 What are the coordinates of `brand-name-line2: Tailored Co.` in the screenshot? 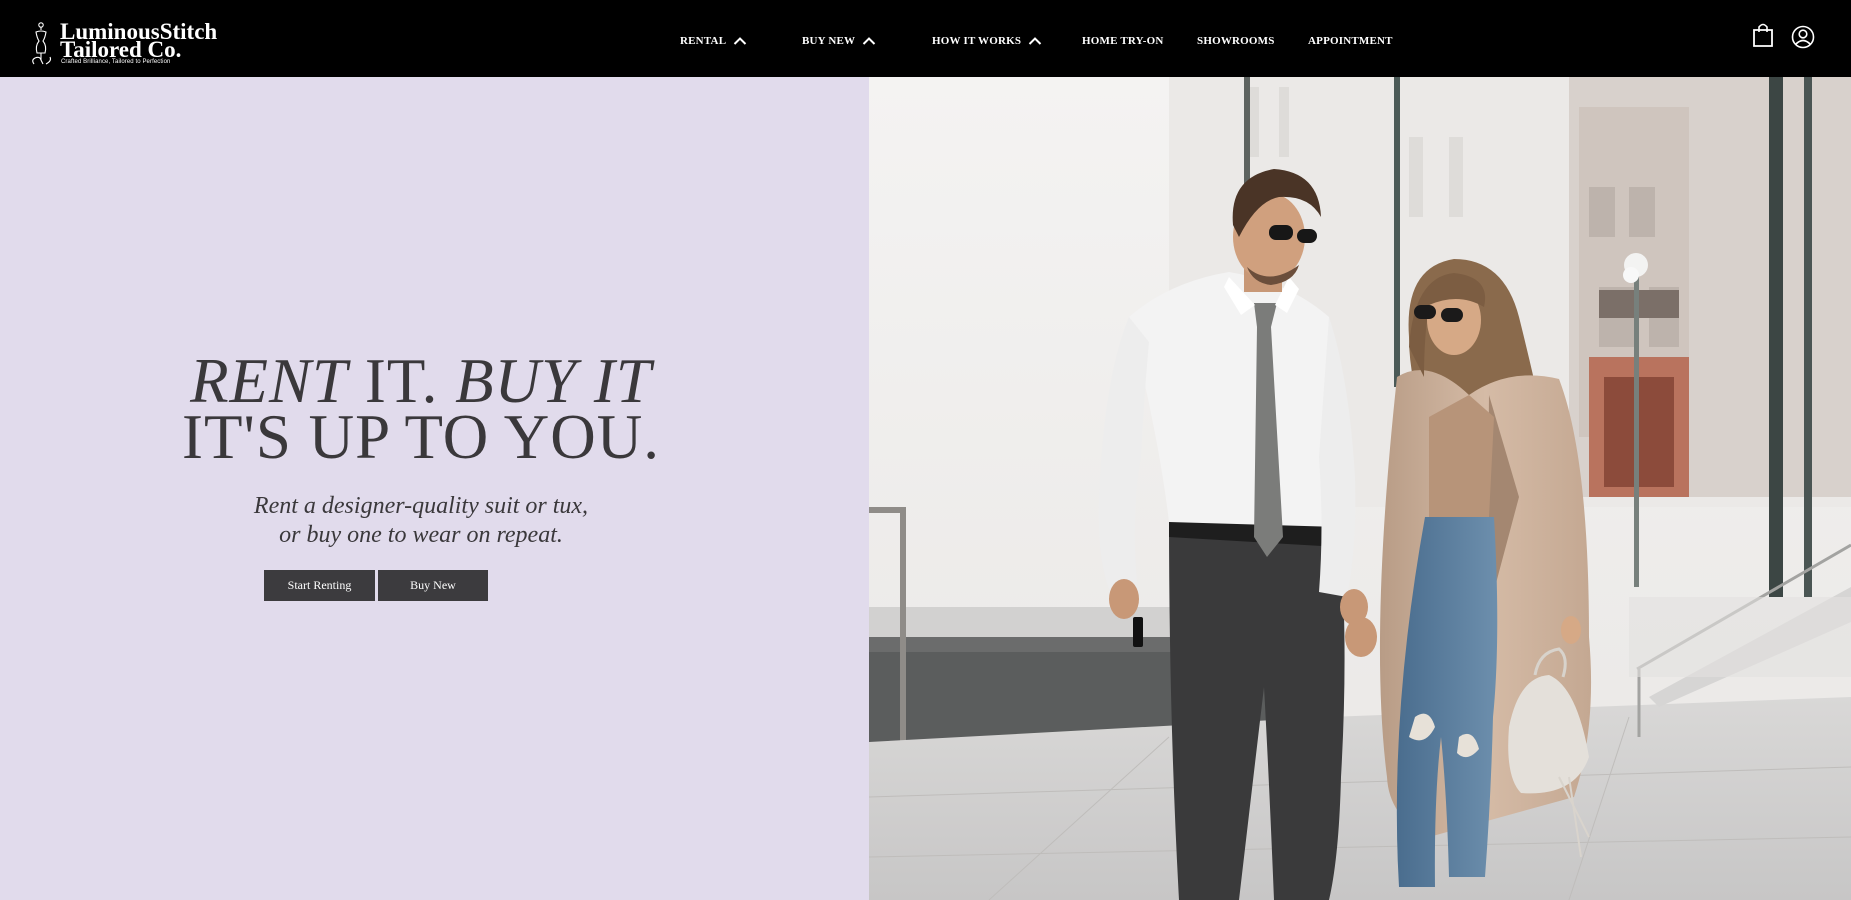 It's located at (121, 49).